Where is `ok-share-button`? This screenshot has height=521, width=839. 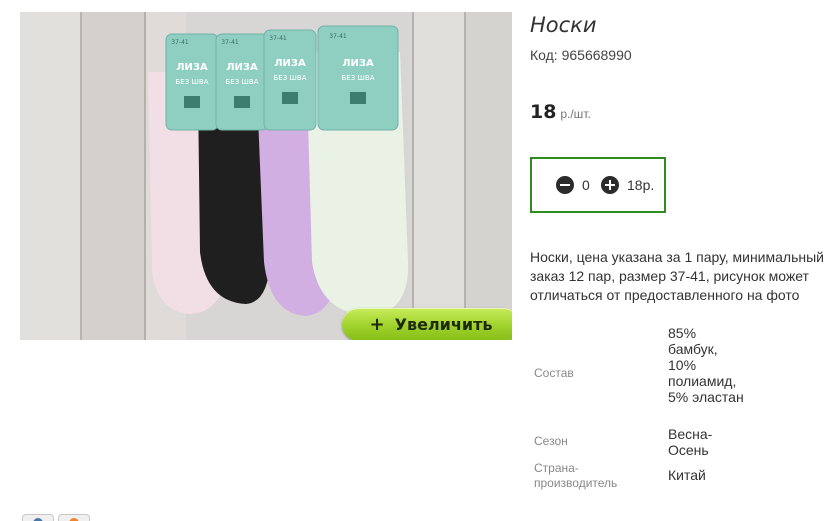
ok-share-button is located at coordinates (74, 517).